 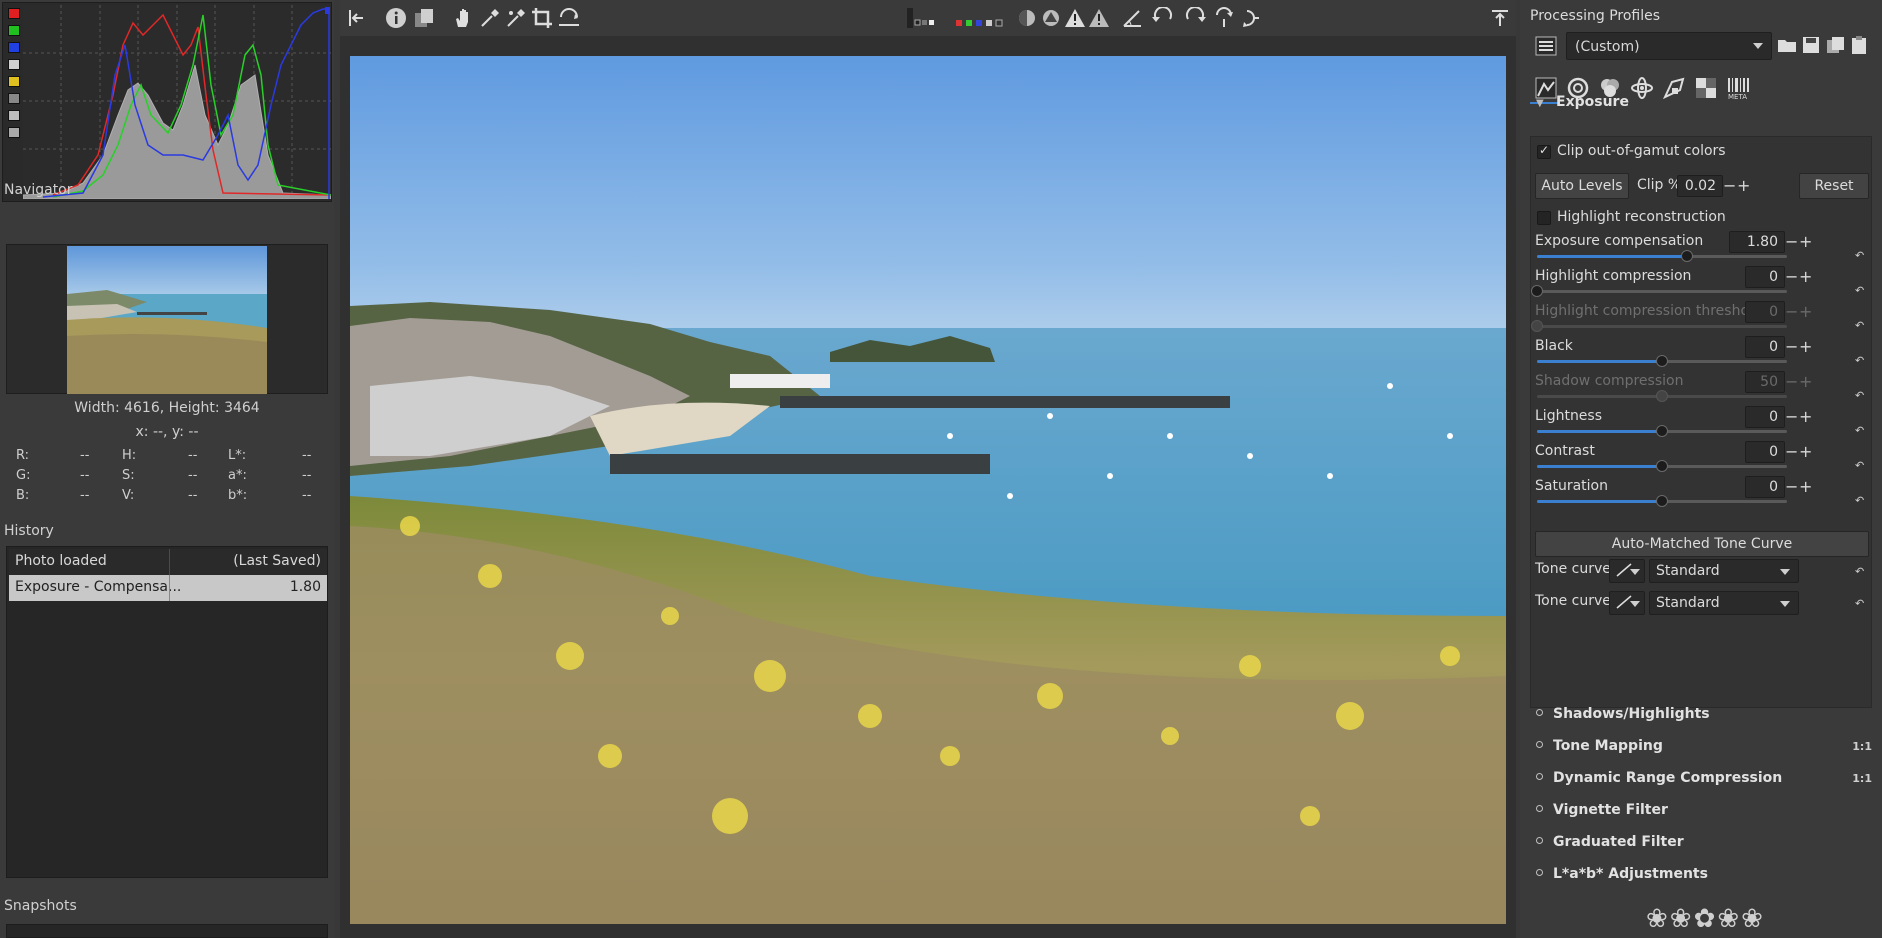 What do you see at coordinates (1861, 465) in the screenshot?
I see `contrast-reset-icon: ↶` at bounding box center [1861, 465].